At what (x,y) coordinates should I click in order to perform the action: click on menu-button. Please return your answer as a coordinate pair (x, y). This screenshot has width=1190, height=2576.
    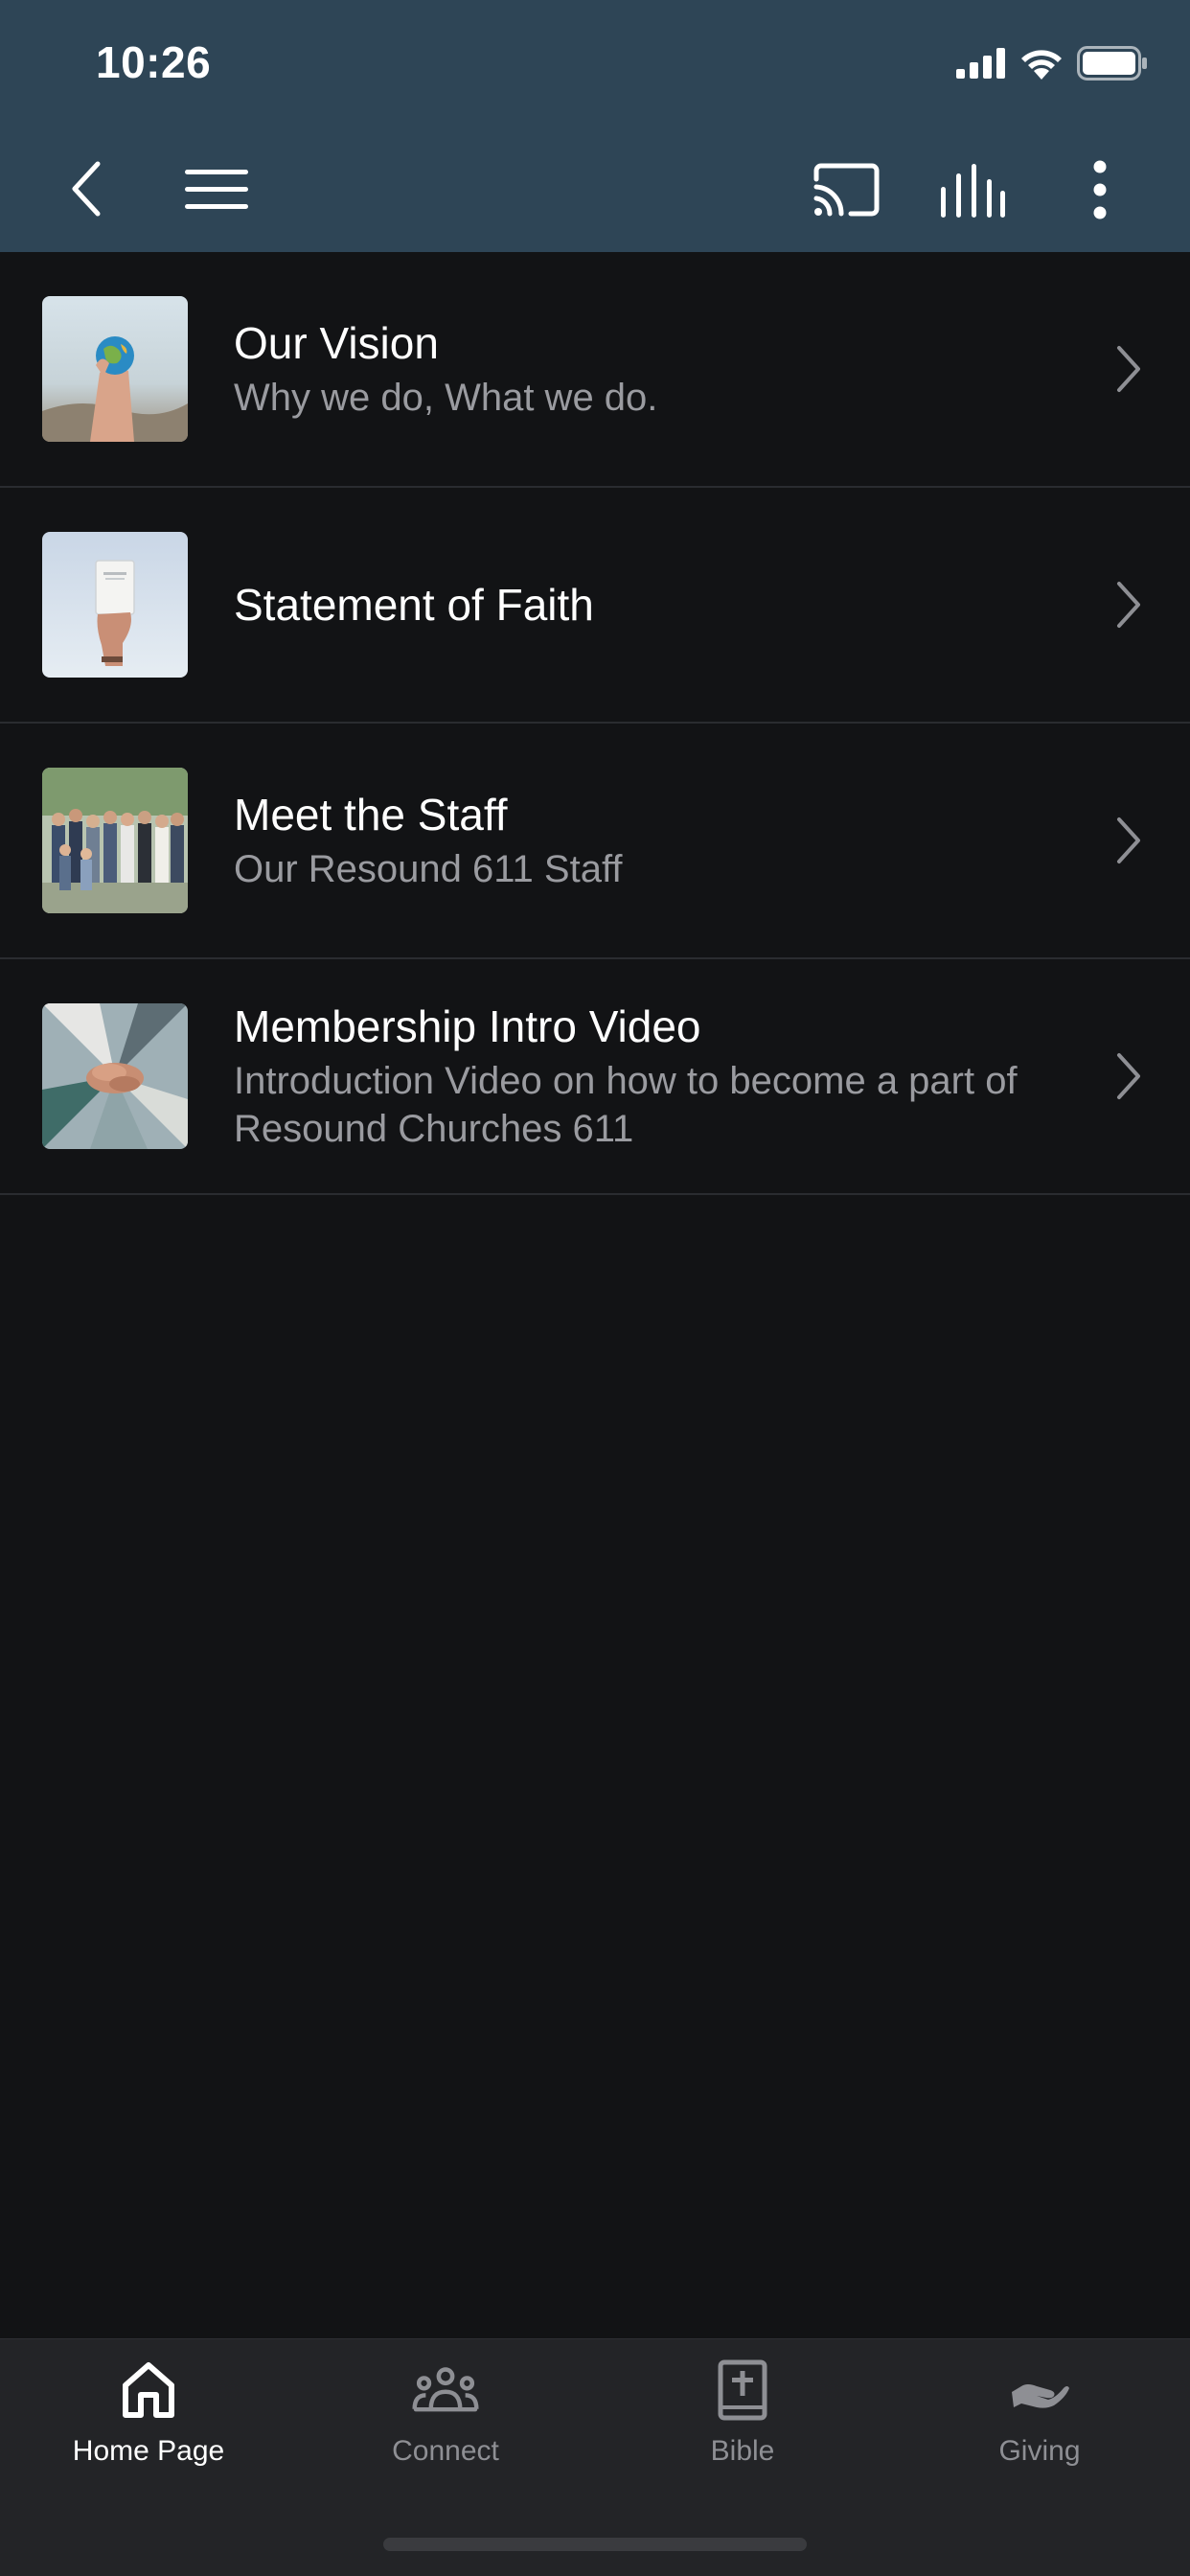
    Looking at the image, I should click on (217, 189).